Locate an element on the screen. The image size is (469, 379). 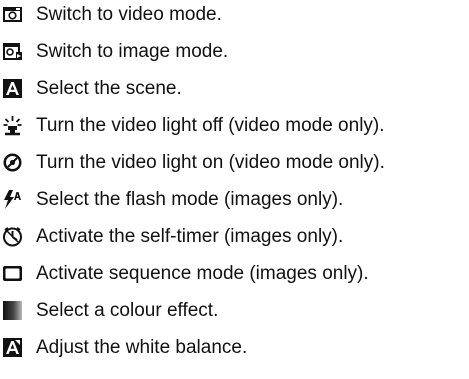
list-item-label: Switch to image mode. is located at coordinates (132, 51).